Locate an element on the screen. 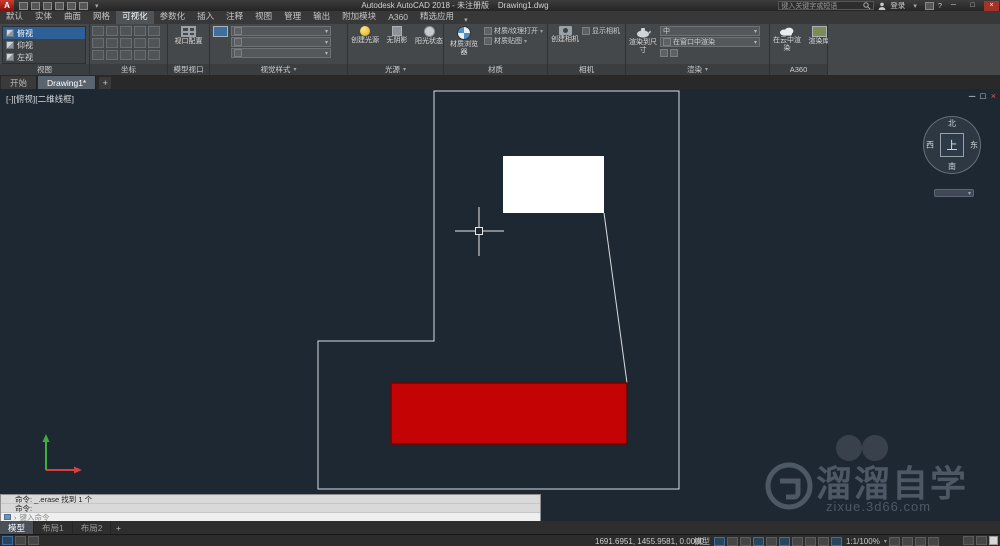 The width and height of the screenshot is (1000, 546). qat-customize-icon: ▾ is located at coordinates (97, 6).